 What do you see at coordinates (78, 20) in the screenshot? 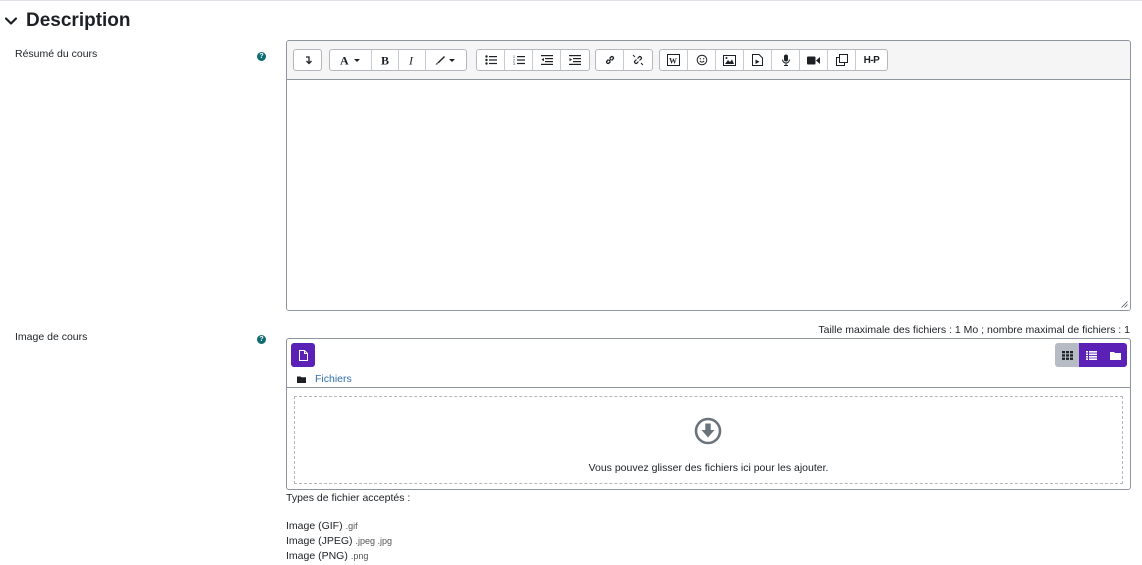
I see `section-title: Description` at bounding box center [78, 20].